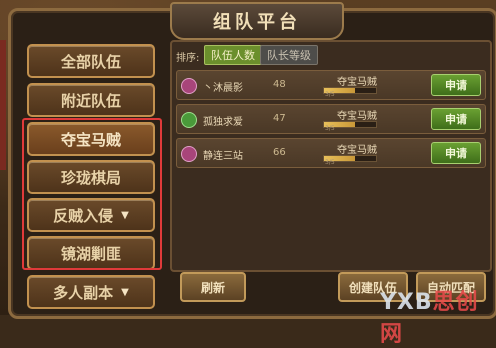  Describe the element at coordinates (3, 105) in the screenshot. I see `background-pillar` at that location.